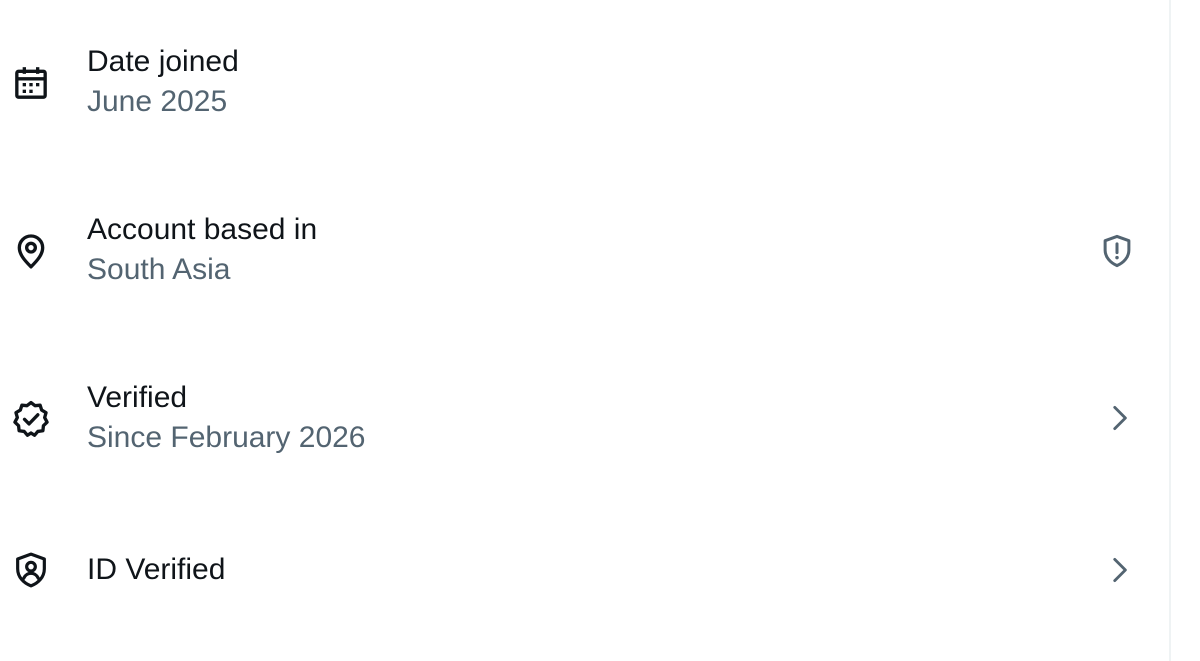 The image size is (1200, 661). Describe the element at coordinates (137, 397) in the screenshot. I see `verified-title: Verified` at that location.